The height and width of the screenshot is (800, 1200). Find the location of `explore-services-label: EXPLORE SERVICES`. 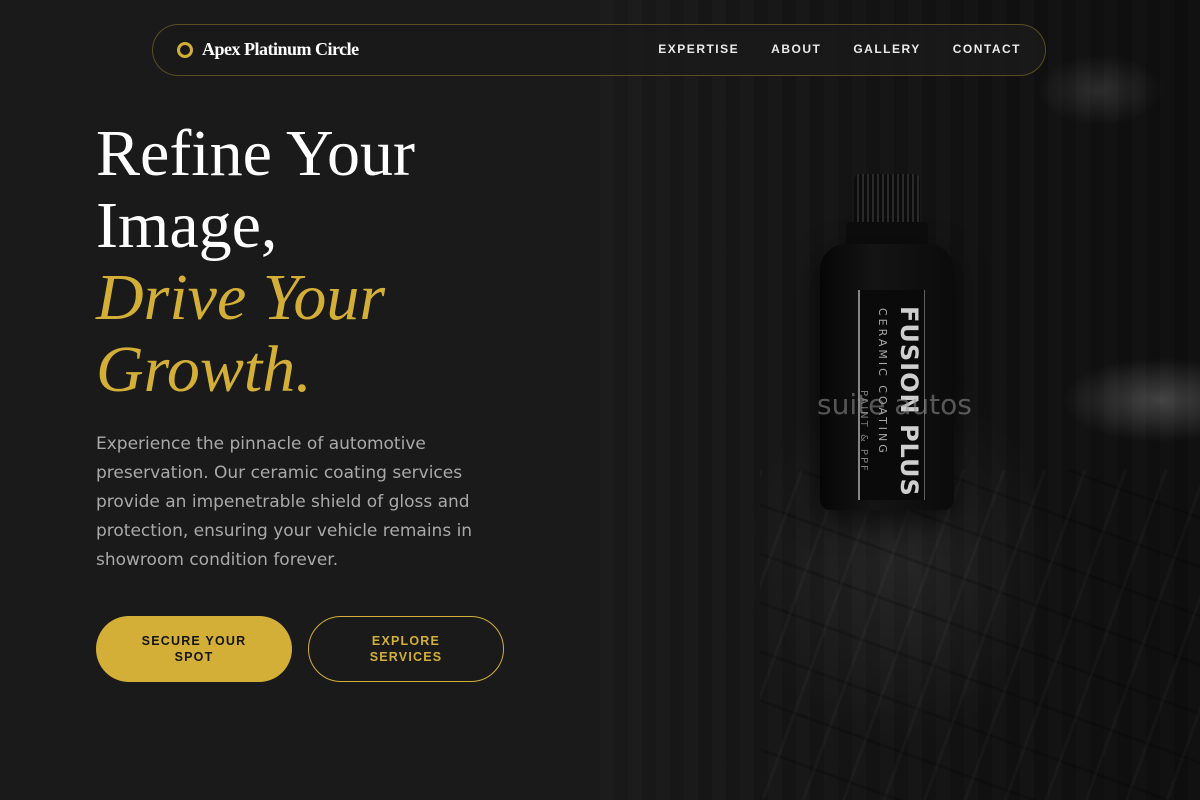

explore-services-label: EXPLORE SERVICES is located at coordinates (406, 649).